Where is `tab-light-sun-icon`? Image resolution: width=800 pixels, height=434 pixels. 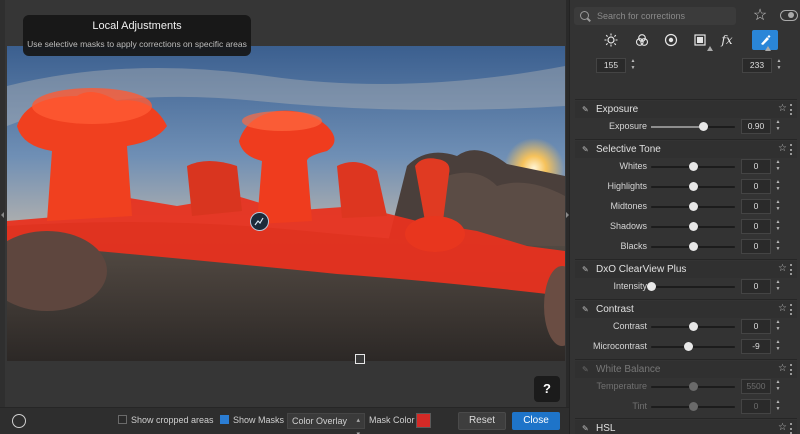 tab-light-sun-icon is located at coordinates (611, 40).